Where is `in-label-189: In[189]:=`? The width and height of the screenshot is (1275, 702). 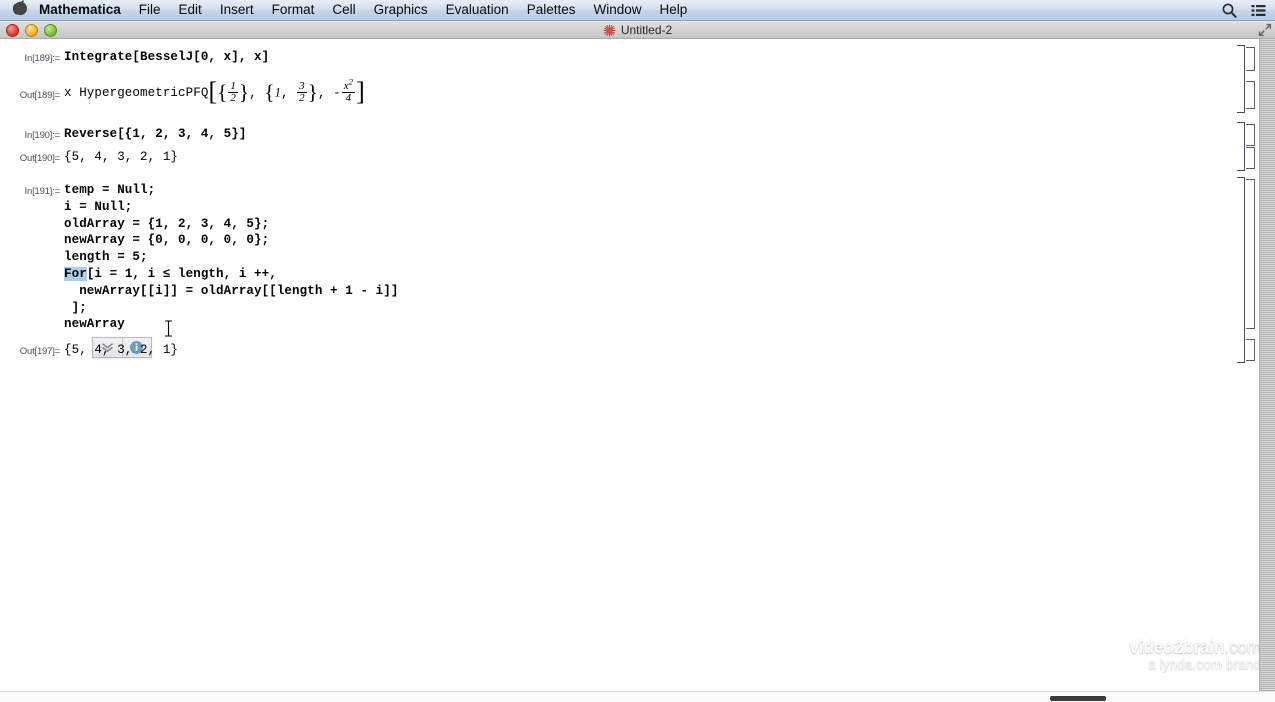 in-label-189: In[189]:= is located at coordinates (42, 58).